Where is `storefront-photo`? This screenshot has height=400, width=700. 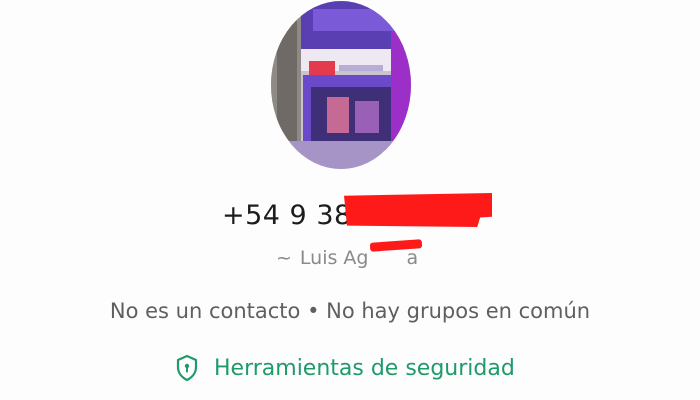 storefront-photo is located at coordinates (341, 85).